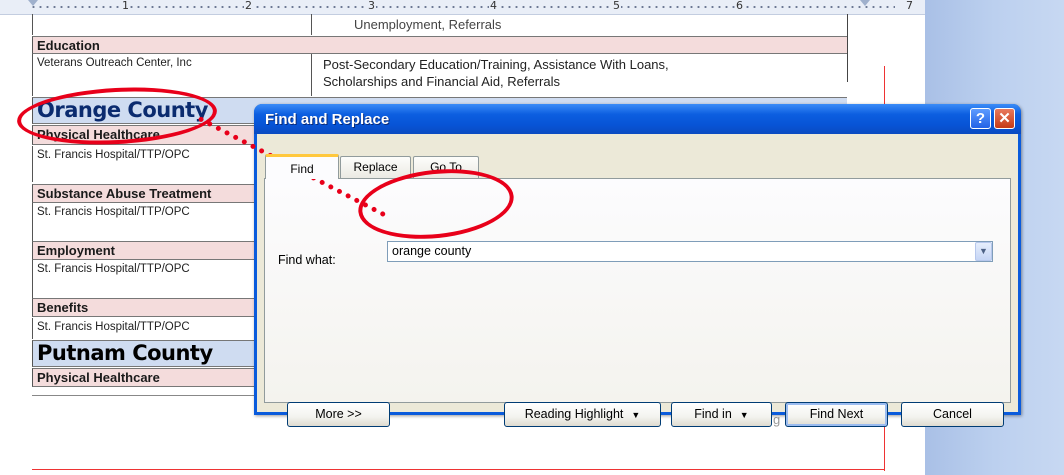 This screenshot has width=1064, height=475. Describe the element at coordinates (125, 6) in the screenshot. I see `ruler-number: 1` at that location.